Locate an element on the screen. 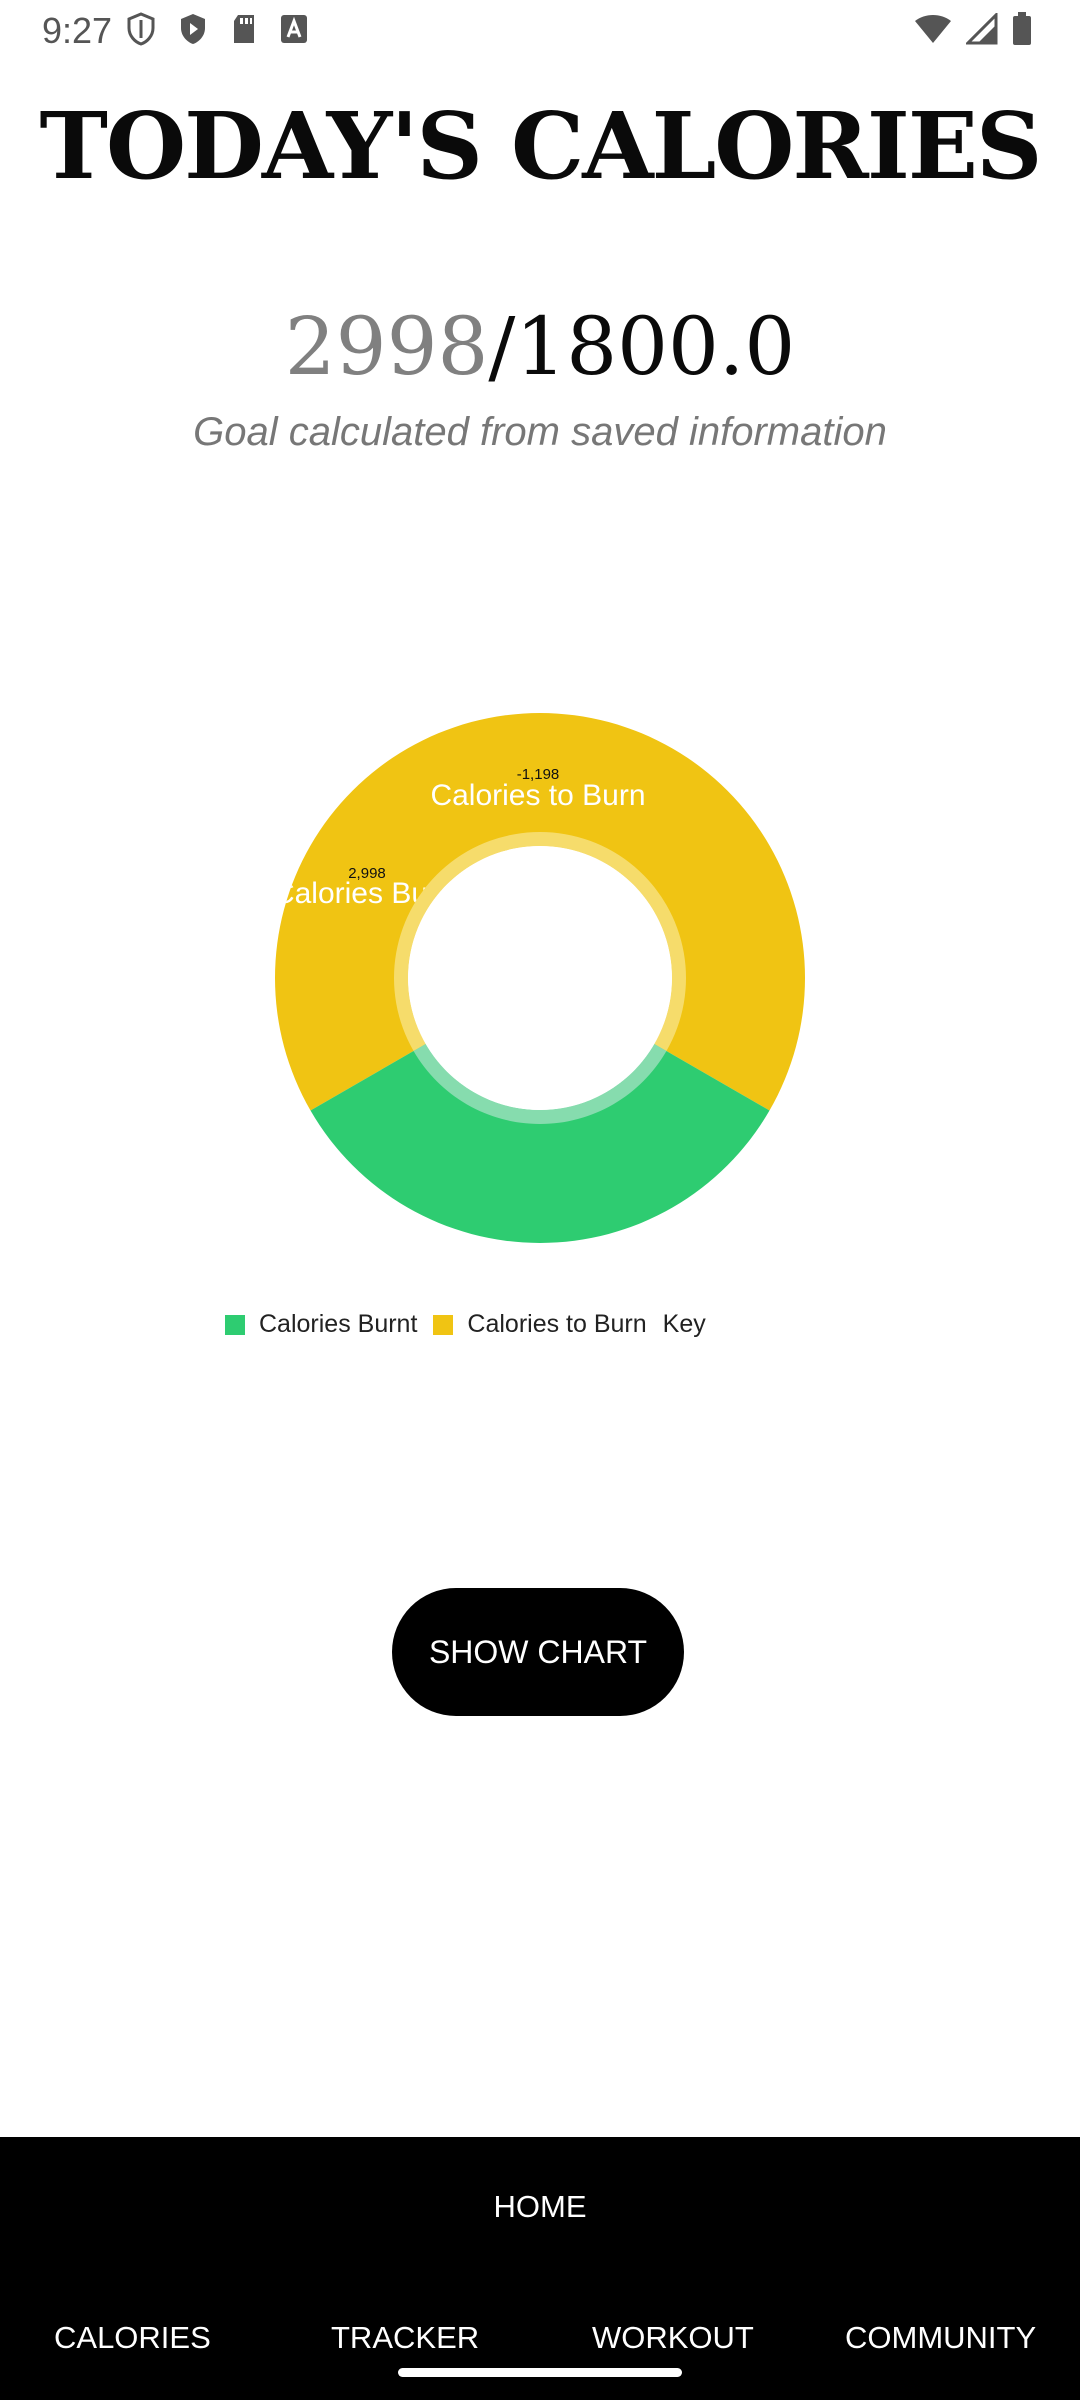 The image size is (1080, 2400). nav-item-tracker: TRACKER is located at coordinates (405, 2338).